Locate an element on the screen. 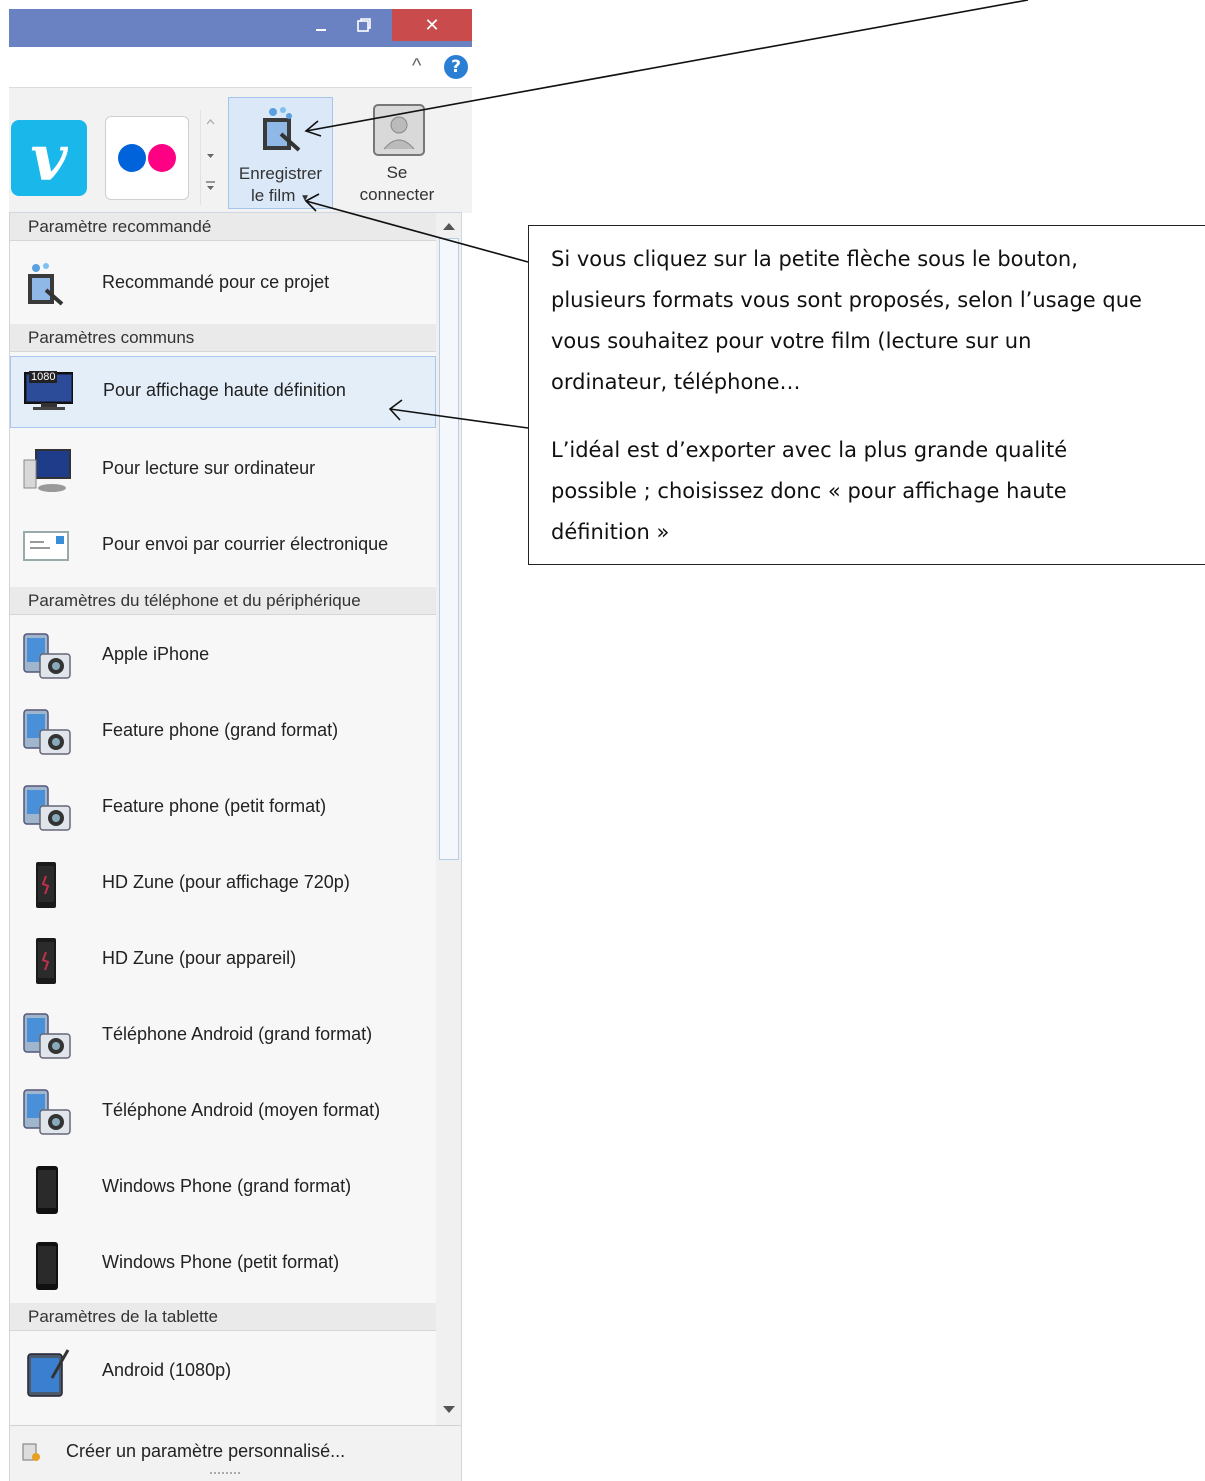 Image resolution: width=1205 pixels, height=1481 pixels. save-label-2: le film ▼ is located at coordinates (280, 195).